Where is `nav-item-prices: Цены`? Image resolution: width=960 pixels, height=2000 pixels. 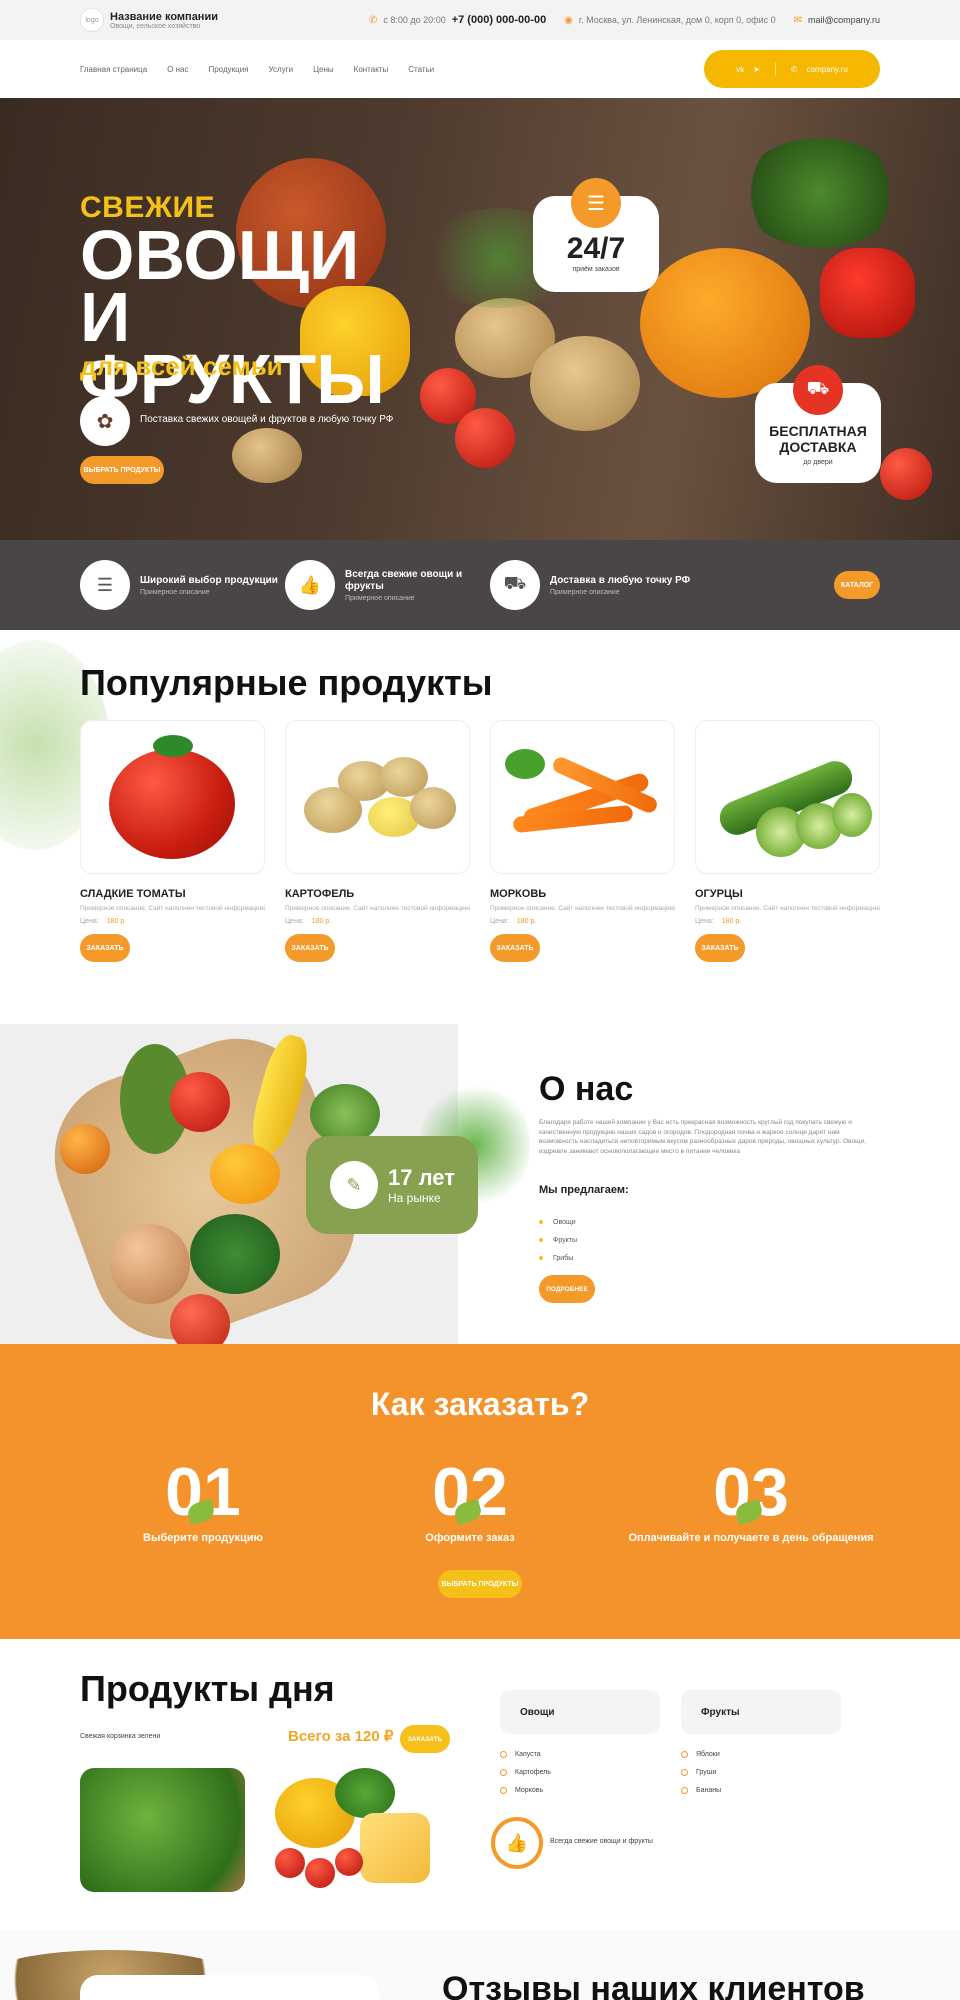 nav-item-prices: Цены is located at coordinates (323, 69).